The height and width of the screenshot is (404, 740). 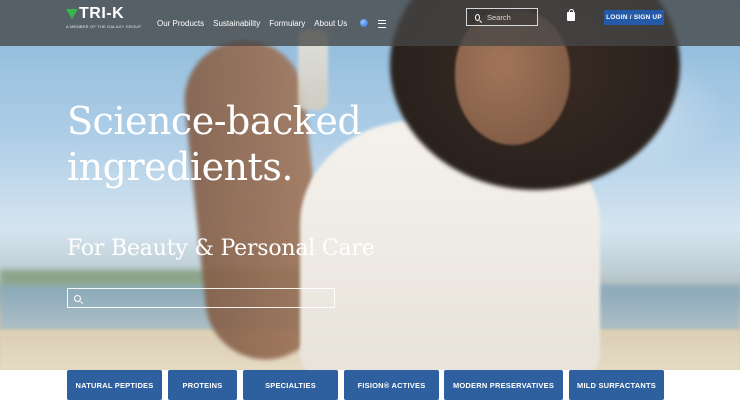 I want to click on logo-tagline: A MEMBER OF THE GALAXY GROUP, so click(x=104, y=26).